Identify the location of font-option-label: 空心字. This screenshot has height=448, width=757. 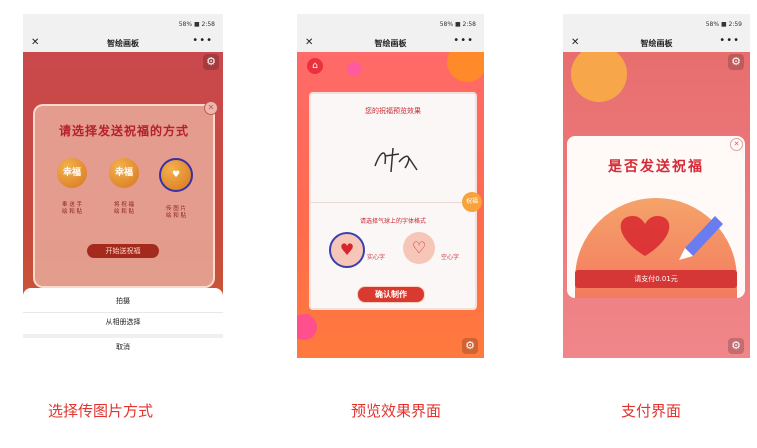
(450, 257).